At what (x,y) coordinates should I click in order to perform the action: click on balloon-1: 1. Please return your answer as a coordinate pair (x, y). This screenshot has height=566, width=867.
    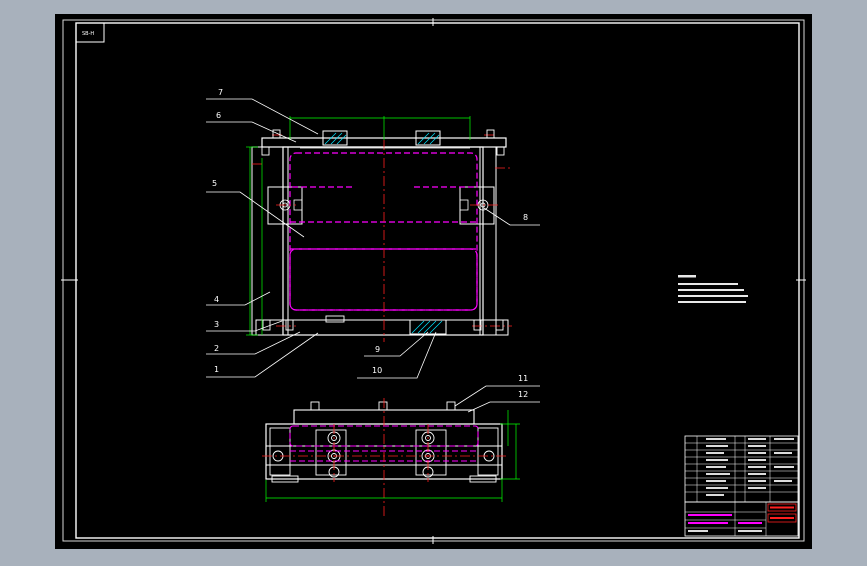
    Looking at the image, I should click on (216, 369).